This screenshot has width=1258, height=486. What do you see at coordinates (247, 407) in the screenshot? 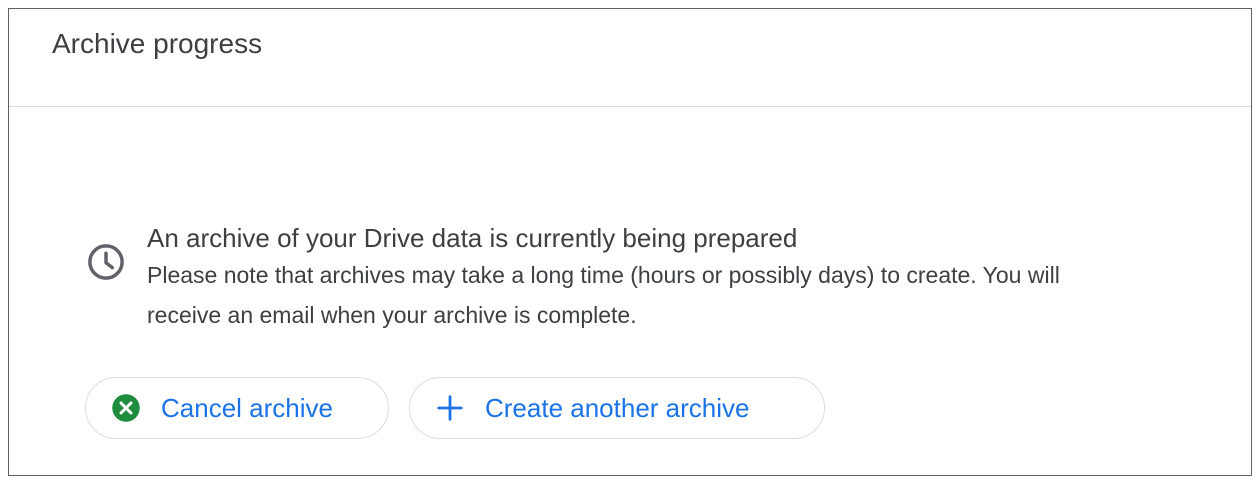
I see `cancel-archive-label: Cancel archive` at bounding box center [247, 407].